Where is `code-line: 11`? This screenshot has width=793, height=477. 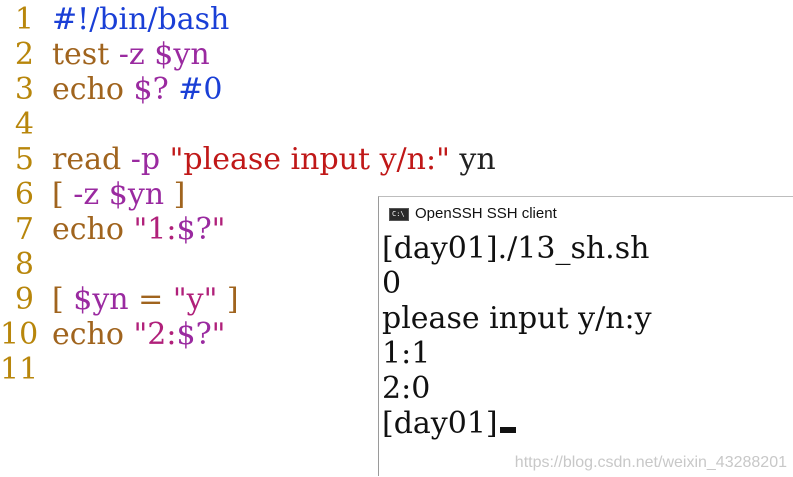
code-line: 11 is located at coordinates (26, 369).